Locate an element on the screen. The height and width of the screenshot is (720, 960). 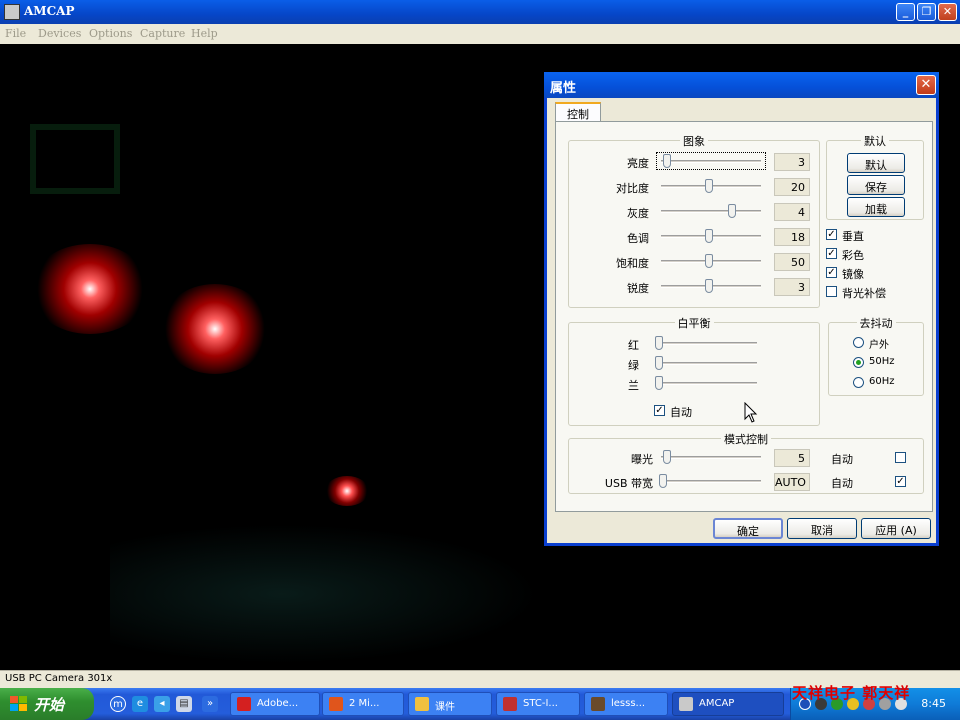
mode-value-box: AUTO is located at coordinates (792, 482).